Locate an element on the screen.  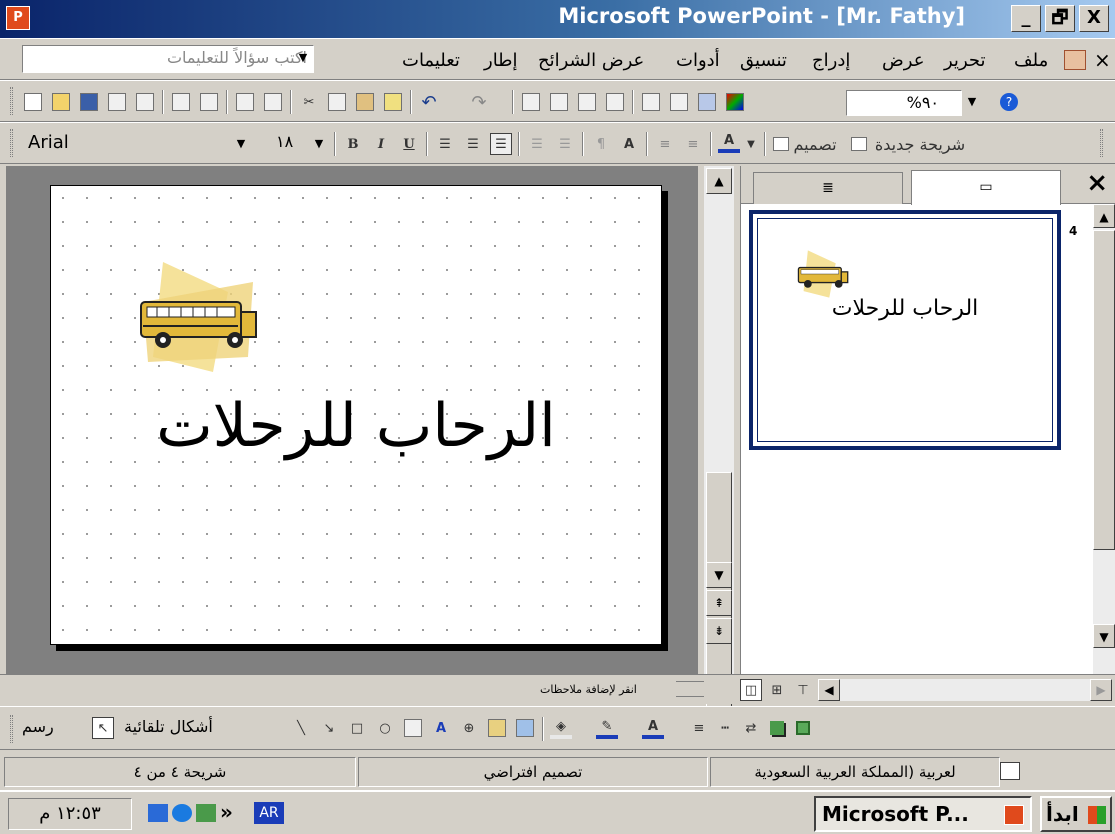
text-color-icon: A is located at coordinates (653, 728).